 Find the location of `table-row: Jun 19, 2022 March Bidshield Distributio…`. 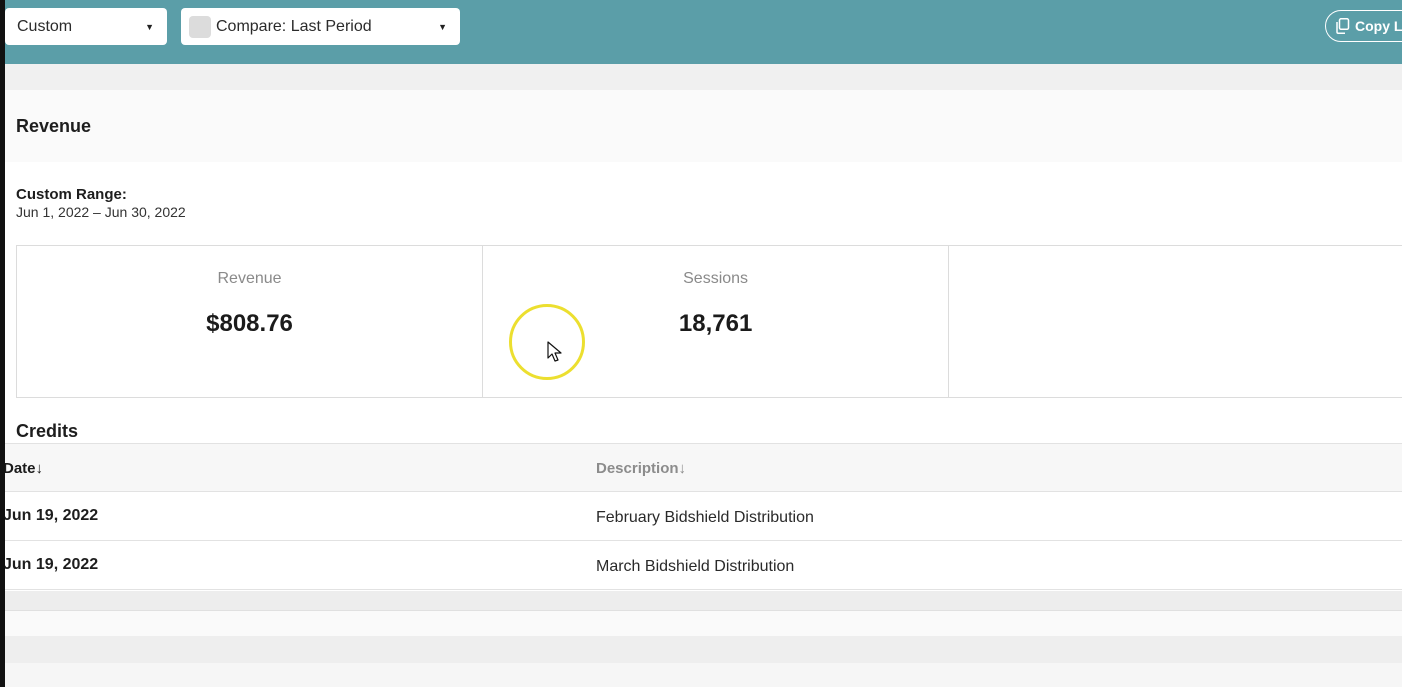

table-row: Jun 19, 2022 March Bidshield Distributio… is located at coordinates (702, 565).